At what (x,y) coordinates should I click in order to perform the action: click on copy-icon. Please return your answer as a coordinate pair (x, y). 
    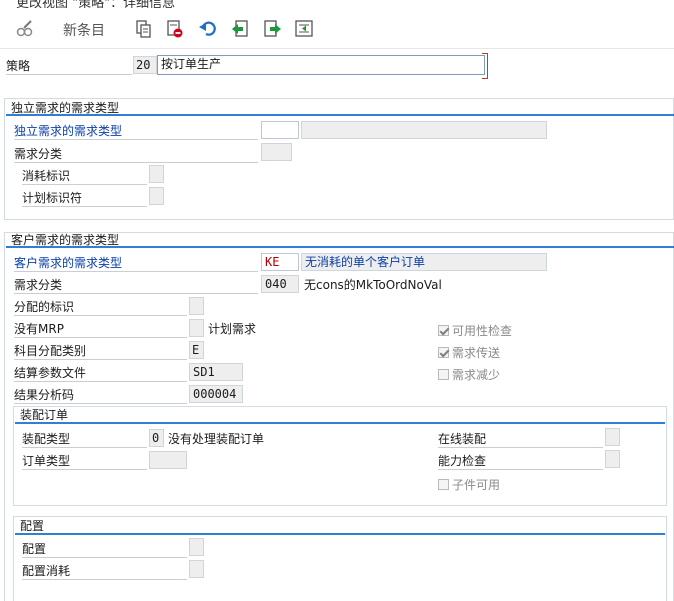
    Looking at the image, I should click on (143, 29).